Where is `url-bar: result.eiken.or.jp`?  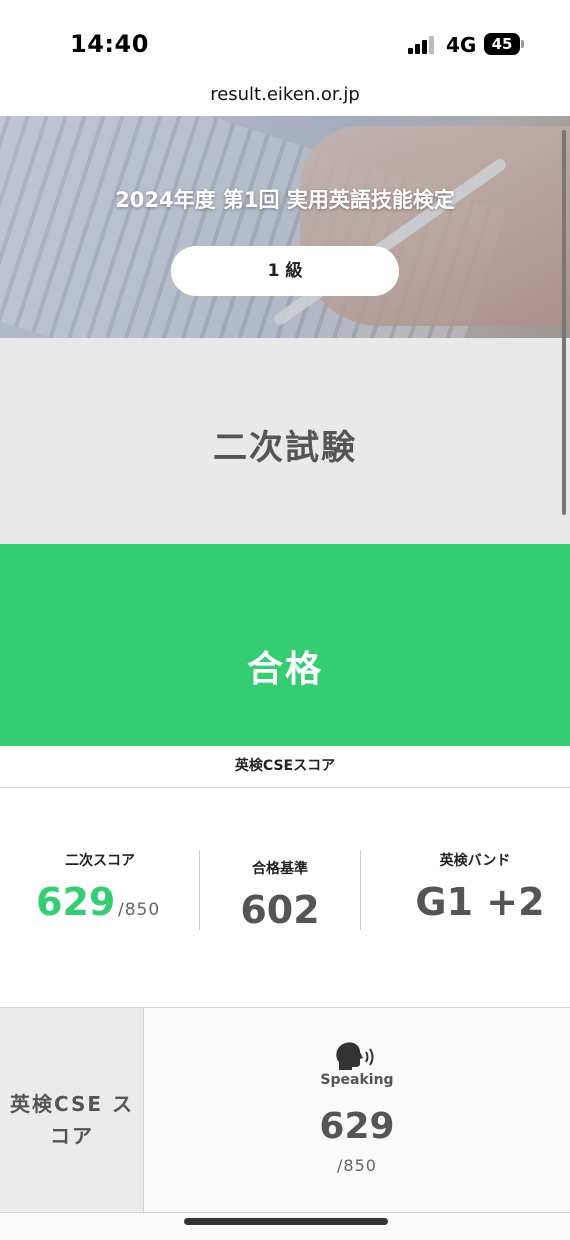 url-bar: result.eiken.or.jp is located at coordinates (285, 100).